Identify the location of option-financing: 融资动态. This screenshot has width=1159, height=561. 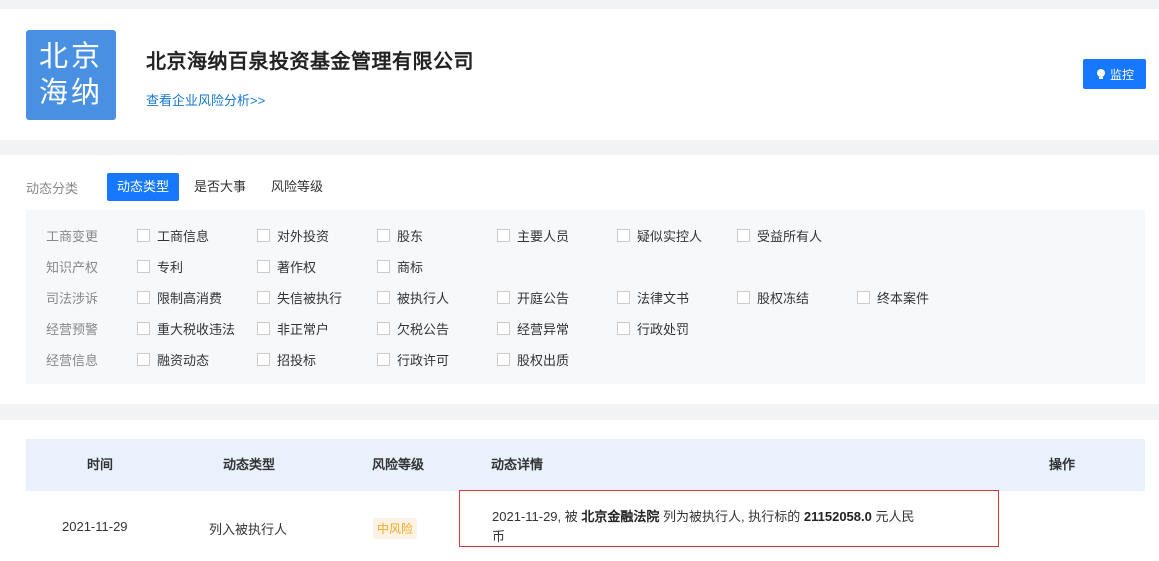
(173, 359).